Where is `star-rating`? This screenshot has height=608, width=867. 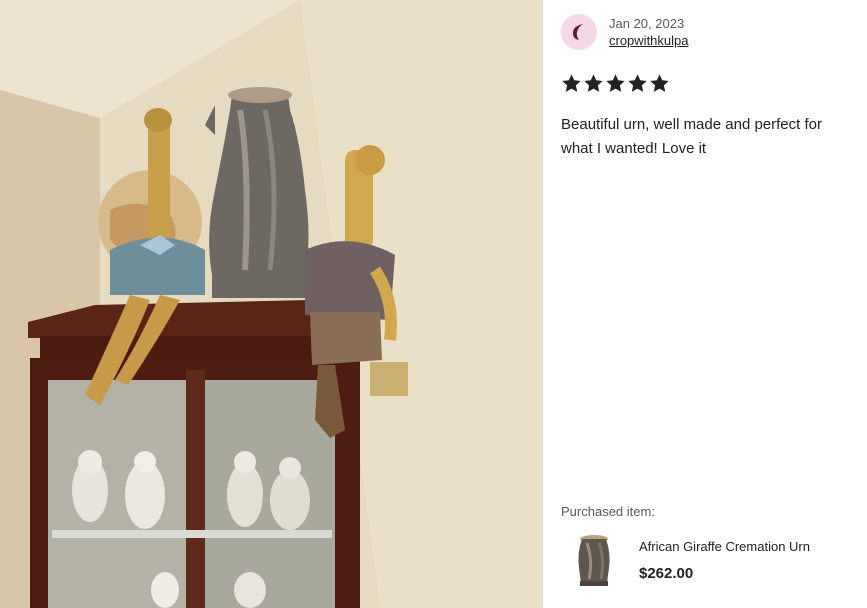 star-rating is located at coordinates (615, 83).